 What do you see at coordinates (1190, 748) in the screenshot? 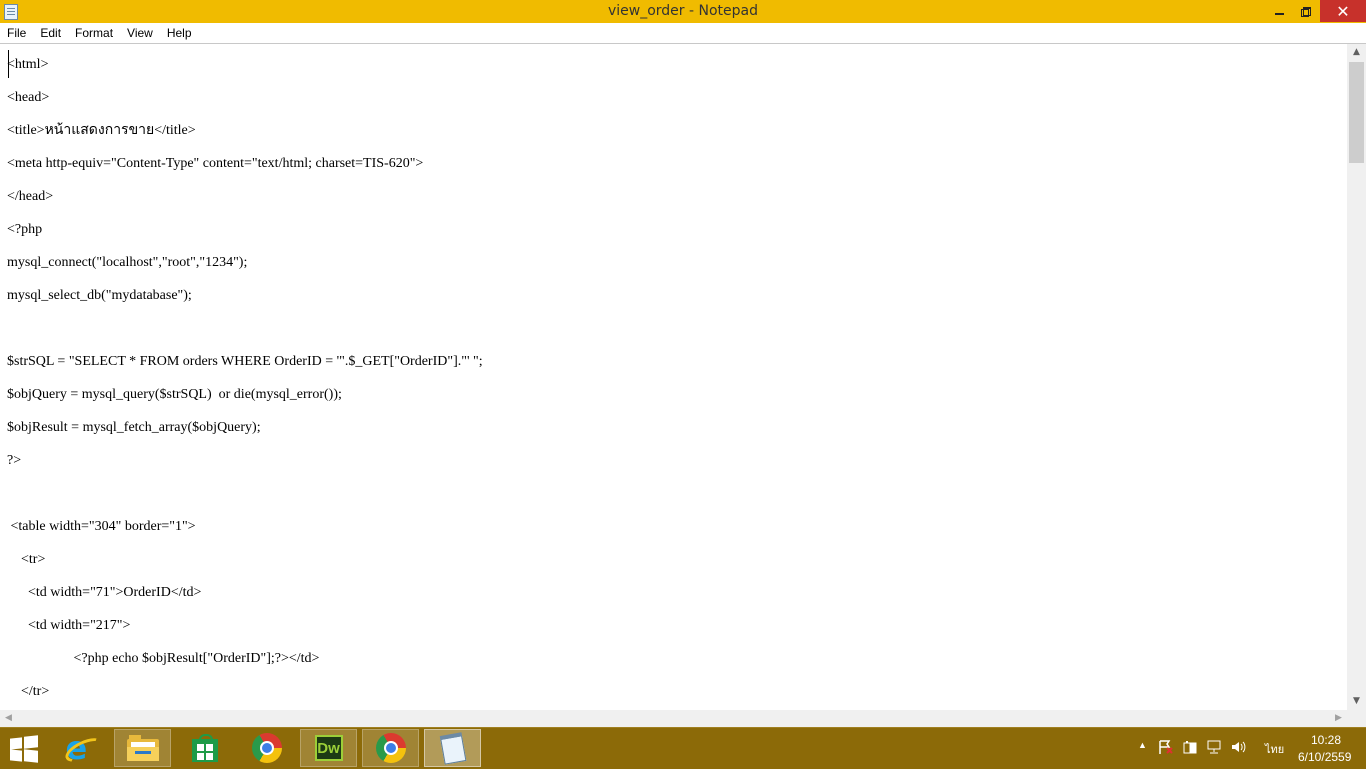
I see `battery-icon` at bounding box center [1190, 748].